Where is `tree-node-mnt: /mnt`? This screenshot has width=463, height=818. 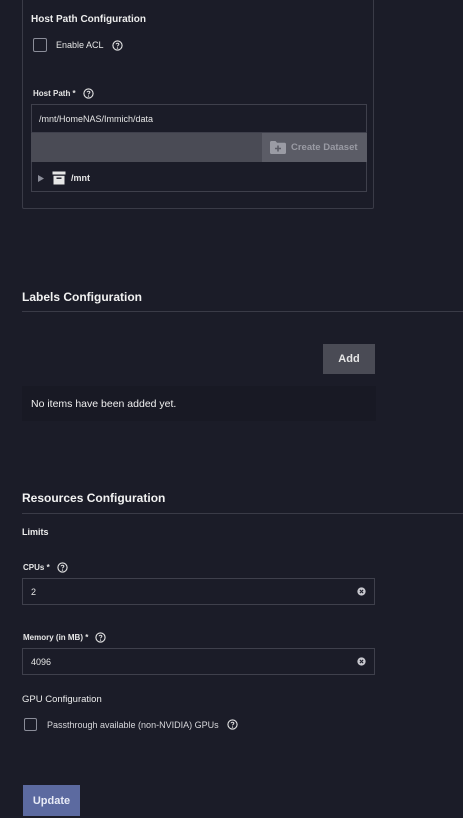 tree-node-mnt: /mnt is located at coordinates (64, 178).